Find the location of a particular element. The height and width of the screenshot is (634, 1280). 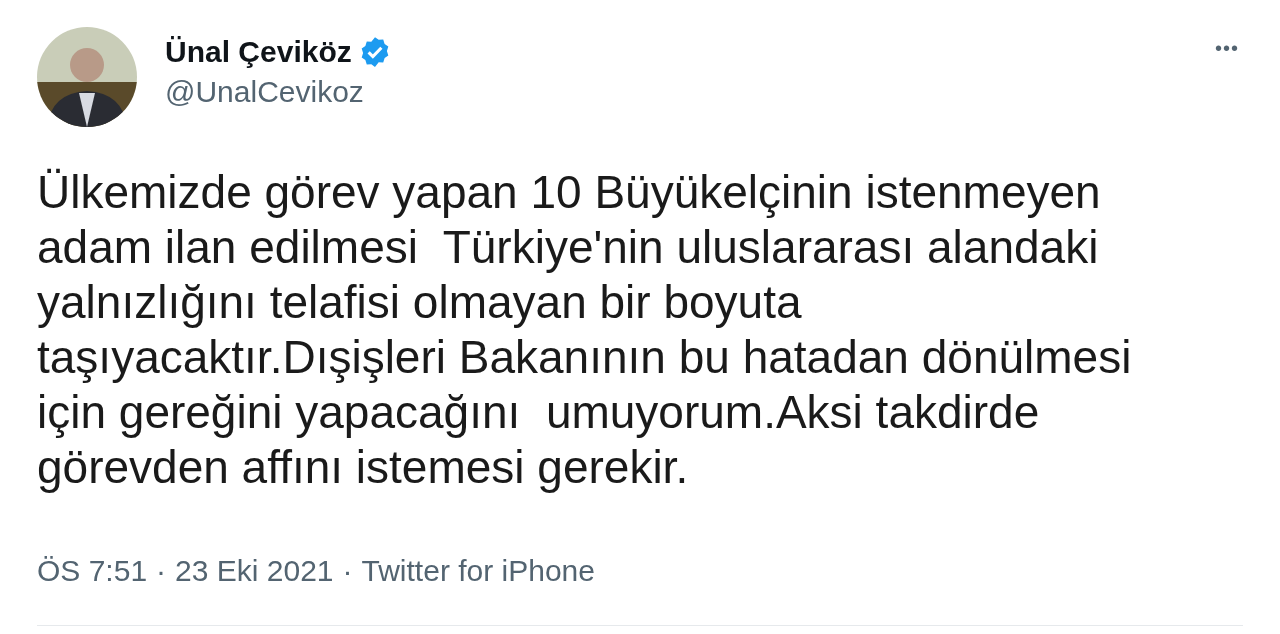

author-name: Ünal Çeviköz is located at coordinates (258, 52).